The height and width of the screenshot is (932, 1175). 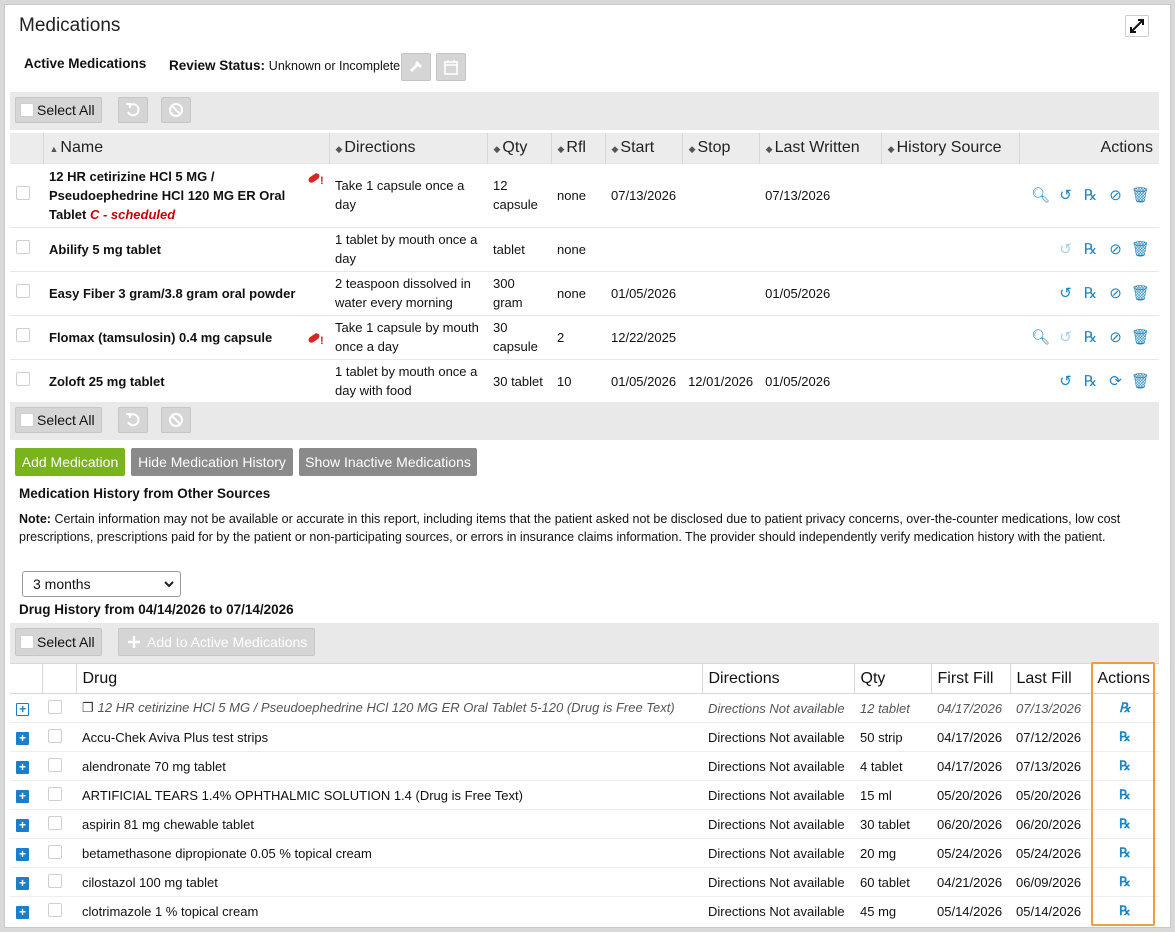 I want to click on drug-last-fill: 06/20/2026, so click(x=1050, y=824).